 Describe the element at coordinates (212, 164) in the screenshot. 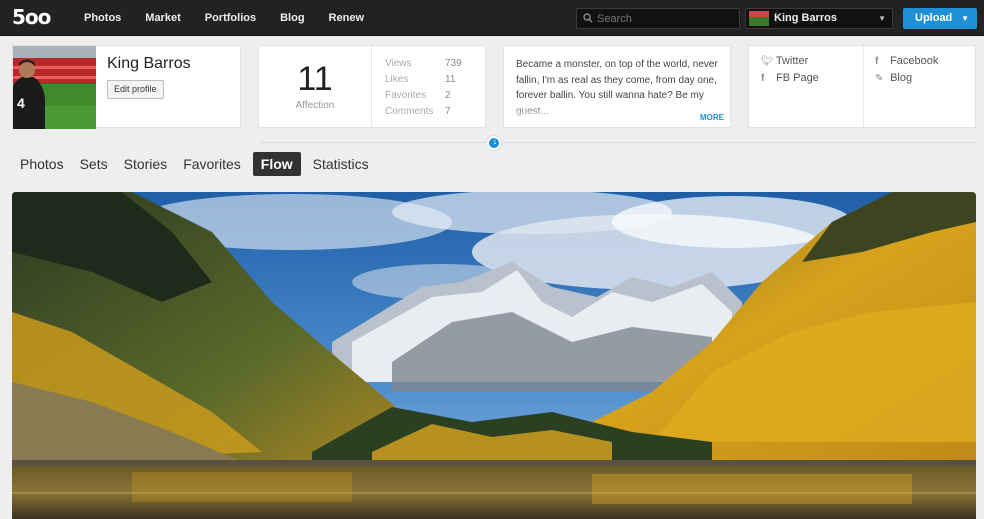

I see `tab-favorites: Favorites` at that location.